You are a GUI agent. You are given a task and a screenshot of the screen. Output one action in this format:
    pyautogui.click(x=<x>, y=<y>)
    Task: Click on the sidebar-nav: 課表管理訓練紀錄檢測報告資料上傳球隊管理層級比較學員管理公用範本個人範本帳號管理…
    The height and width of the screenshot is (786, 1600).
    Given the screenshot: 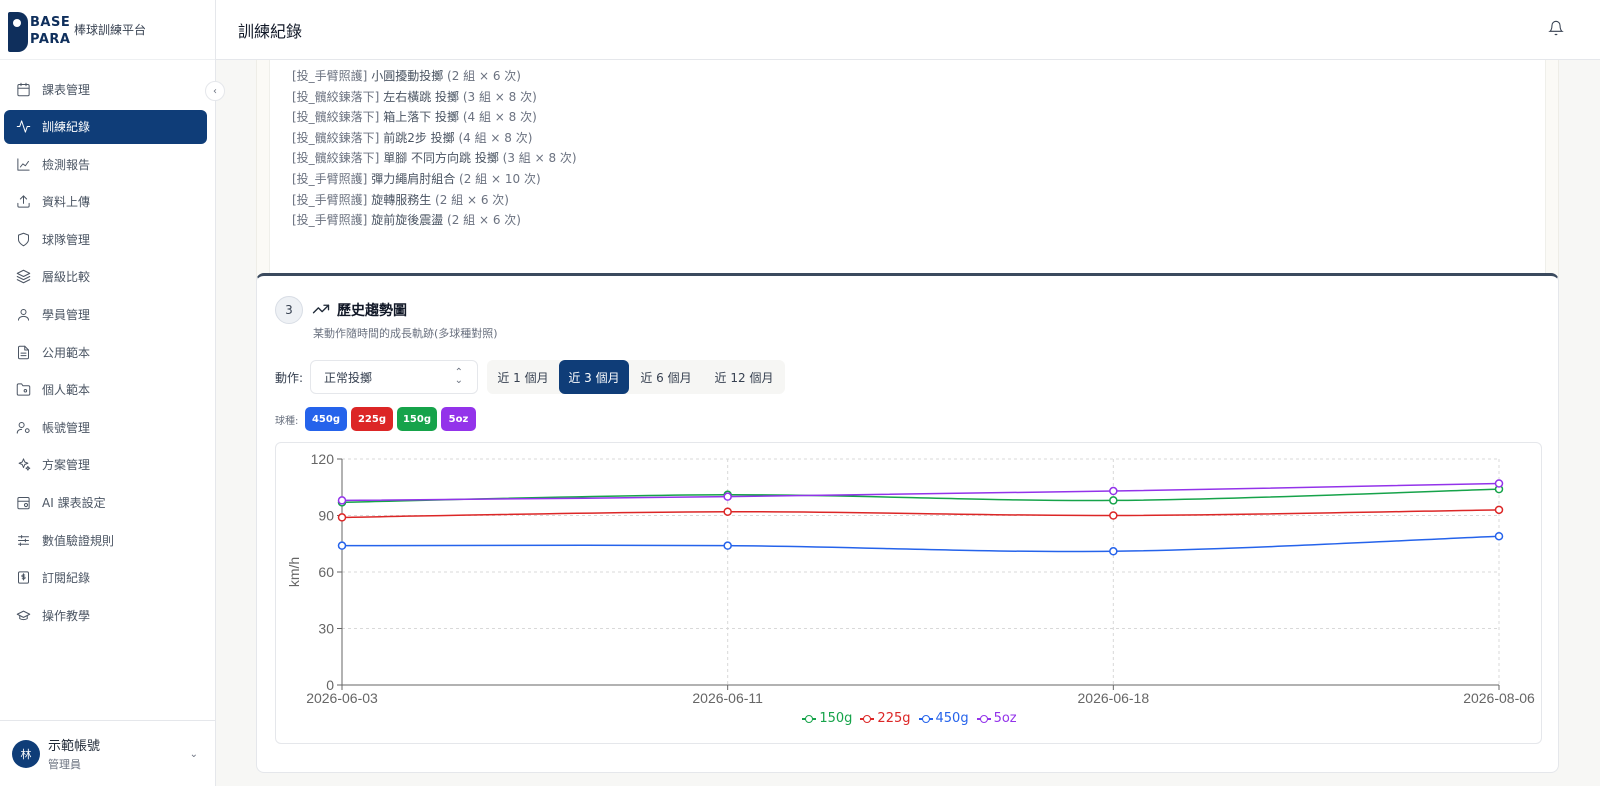 What is the action you would take?
    pyautogui.click(x=107, y=346)
    